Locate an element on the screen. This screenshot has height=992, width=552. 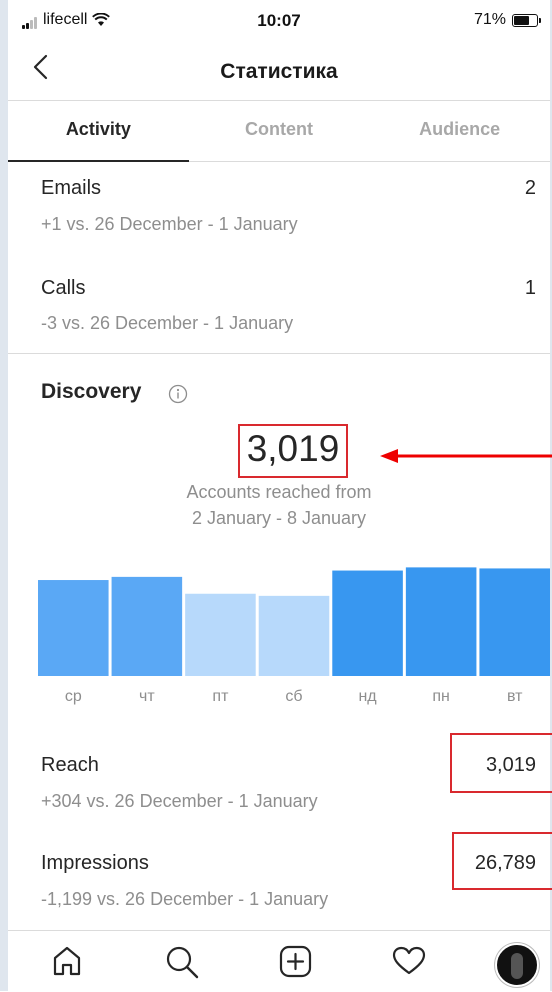
calls-value: 1 is located at coordinates (530, 288).